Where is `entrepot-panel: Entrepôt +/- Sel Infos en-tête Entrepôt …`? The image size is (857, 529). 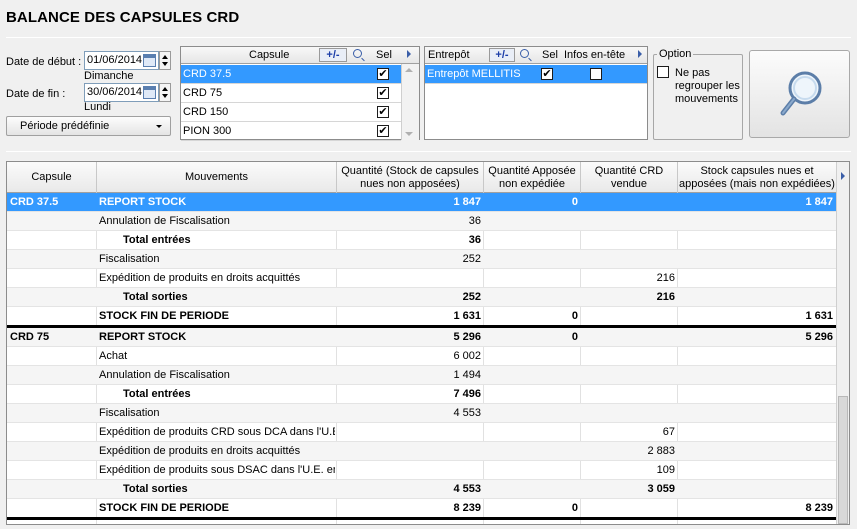 entrepot-panel: Entrepôt +/- Sel Infos en-tête Entrepôt … is located at coordinates (536, 93).